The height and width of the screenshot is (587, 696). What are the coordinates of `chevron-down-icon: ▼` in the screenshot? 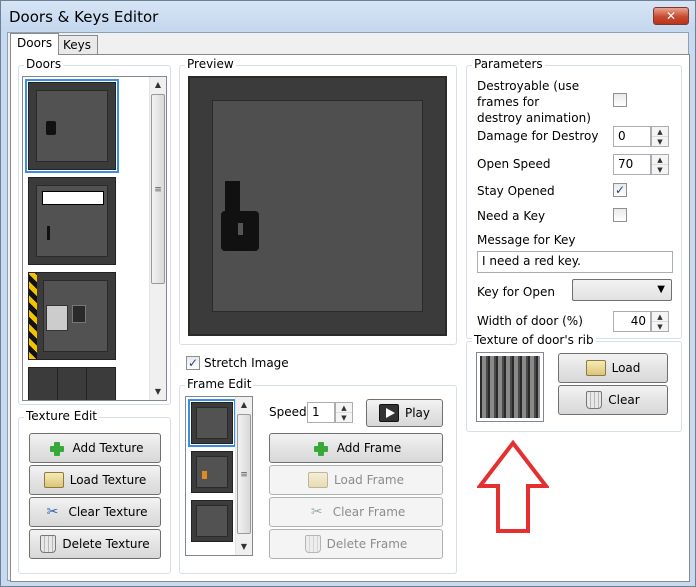 It's located at (661, 289).